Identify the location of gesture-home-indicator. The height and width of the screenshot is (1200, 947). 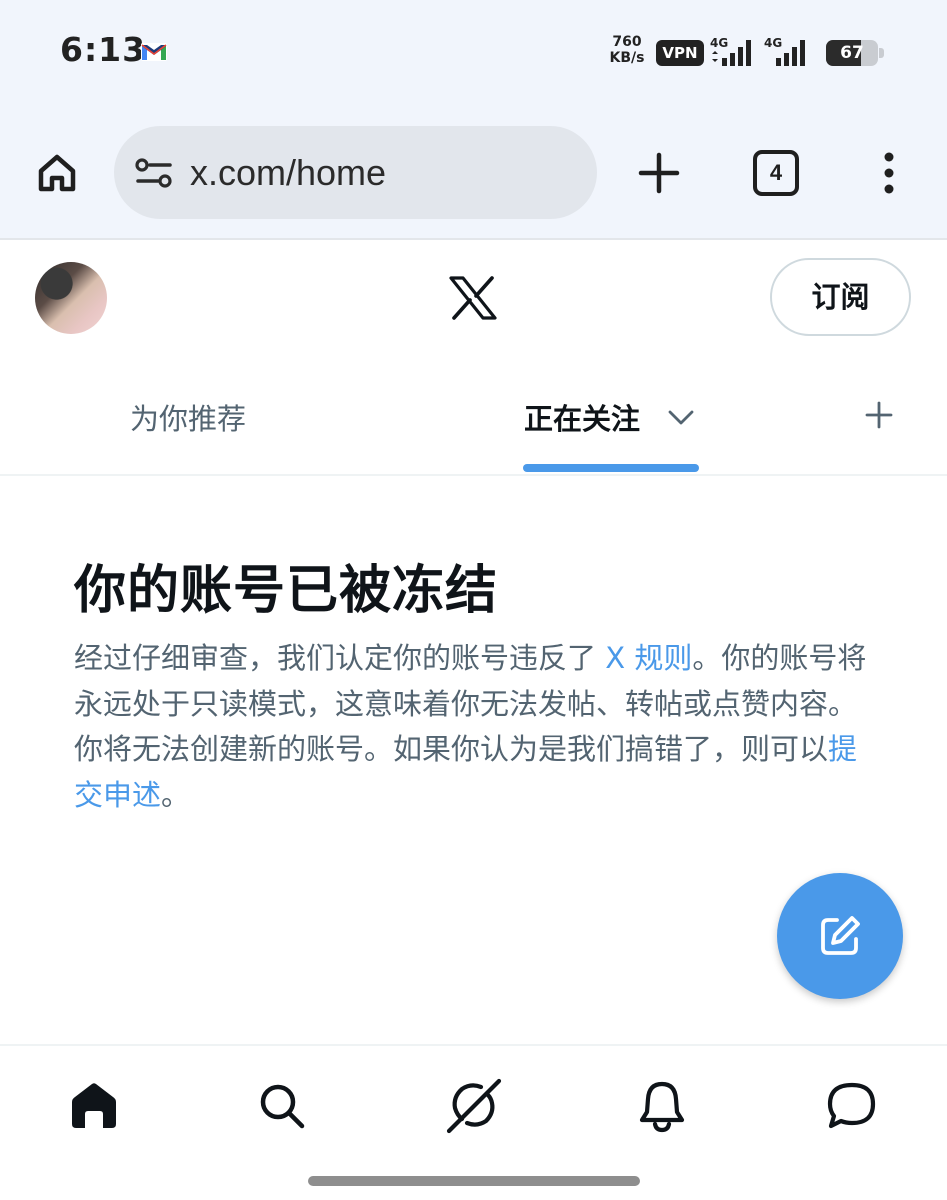
(474, 1181).